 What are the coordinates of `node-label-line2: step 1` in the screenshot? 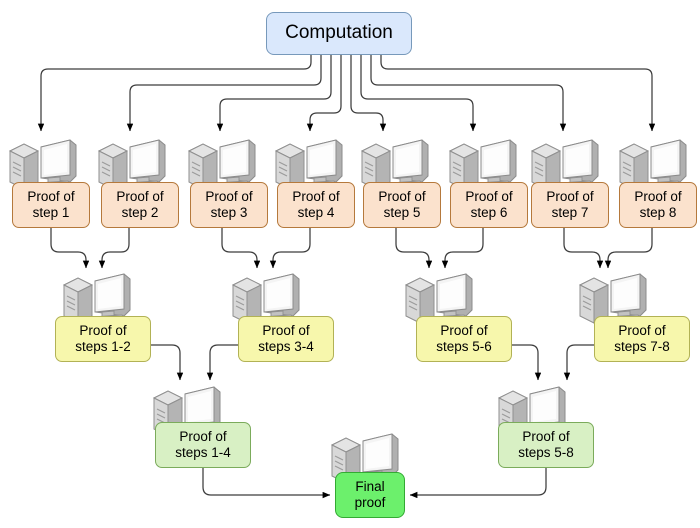 It's located at (51, 212).